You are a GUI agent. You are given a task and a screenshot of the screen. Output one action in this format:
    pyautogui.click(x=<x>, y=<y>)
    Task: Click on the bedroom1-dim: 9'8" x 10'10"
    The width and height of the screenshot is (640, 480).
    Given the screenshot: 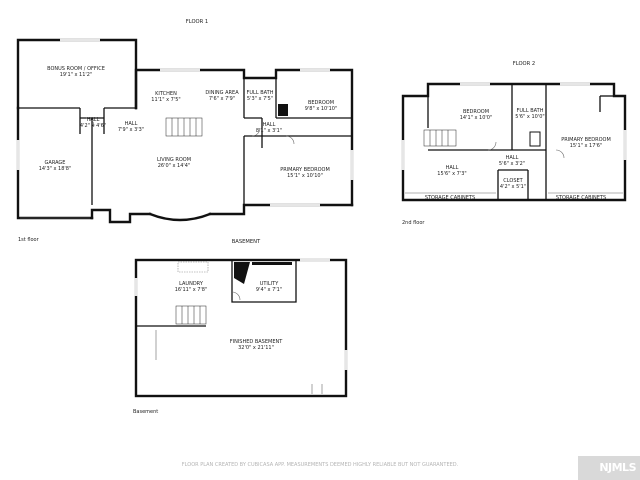 What is the action you would take?
    pyautogui.click(x=321, y=109)
    